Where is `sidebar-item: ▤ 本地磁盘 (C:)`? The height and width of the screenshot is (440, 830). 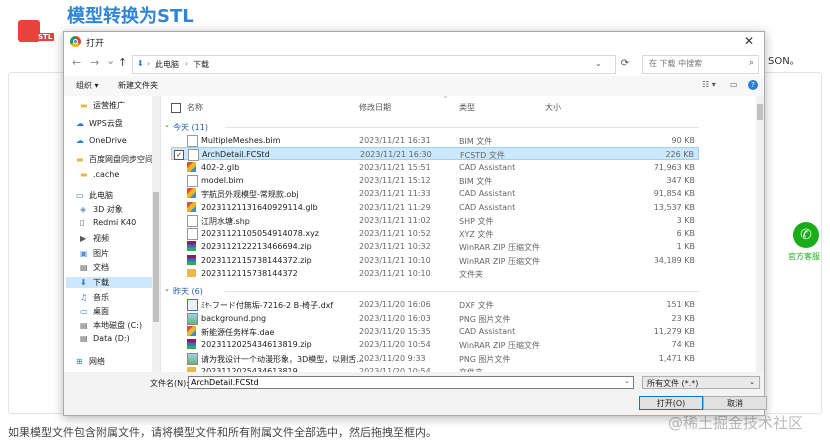 sidebar-item: ▤ 本地磁盘 (C:) is located at coordinates (111, 325).